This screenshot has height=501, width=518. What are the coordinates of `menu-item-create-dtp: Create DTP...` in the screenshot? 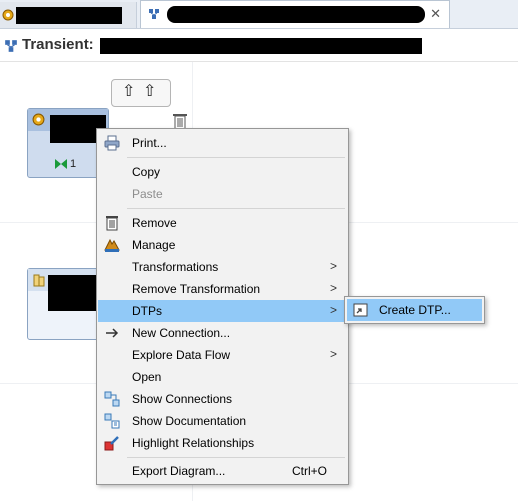 It's located at (414, 310).